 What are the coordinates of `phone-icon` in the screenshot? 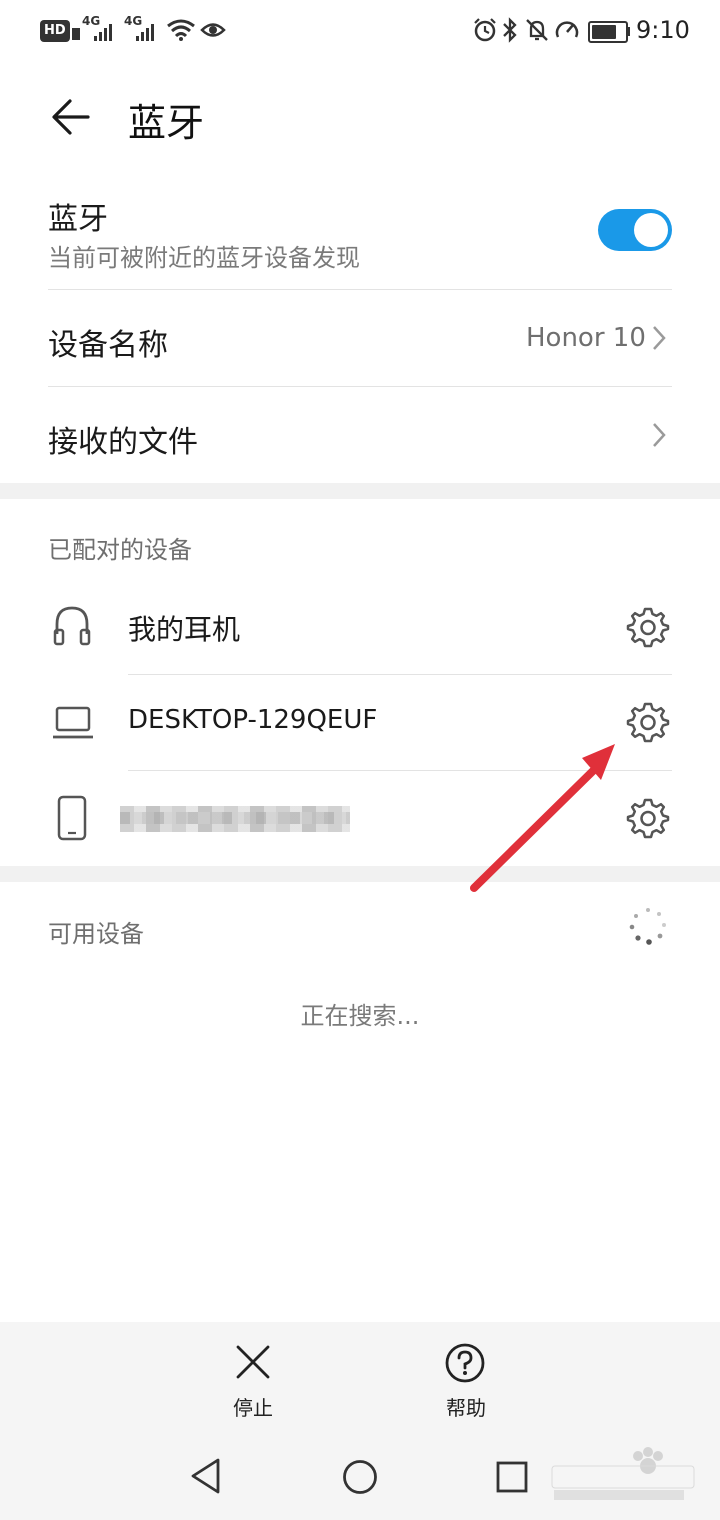 It's located at (72, 818).